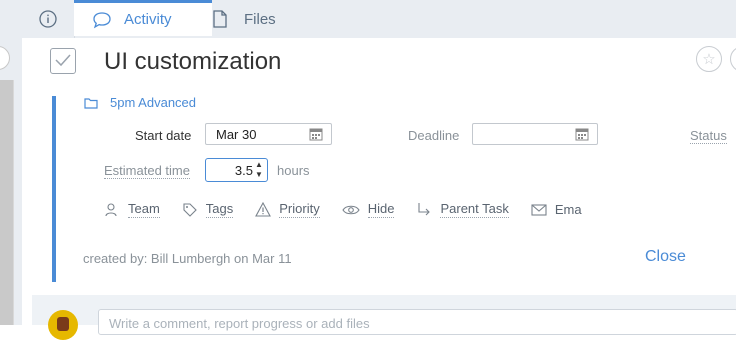 The height and width of the screenshot is (340, 736). What do you see at coordinates (268, 134) in the screenshot?
I see `start-date-field: Mar 30` at bounding box center [268, 134].